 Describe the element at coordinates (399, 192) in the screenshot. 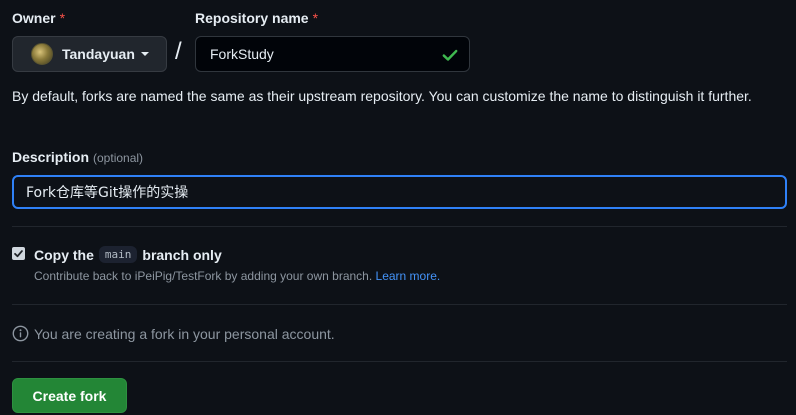

I see `description-input: Fork仓库等Git操作的实操` at that location.